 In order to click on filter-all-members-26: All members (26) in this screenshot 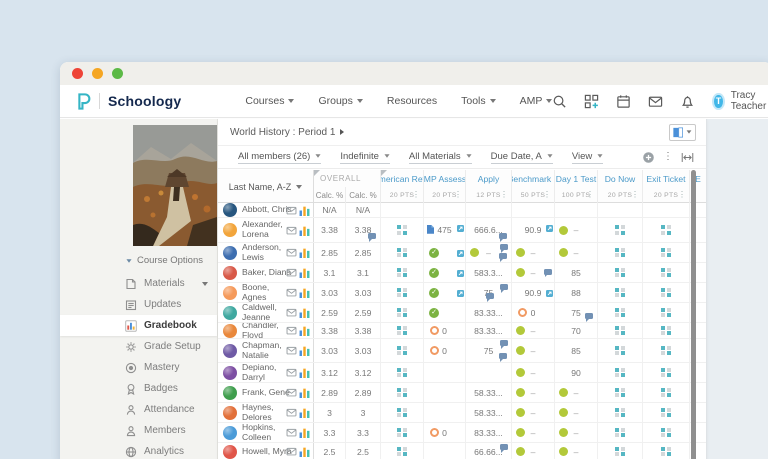, I will do `click(280, 157)`.